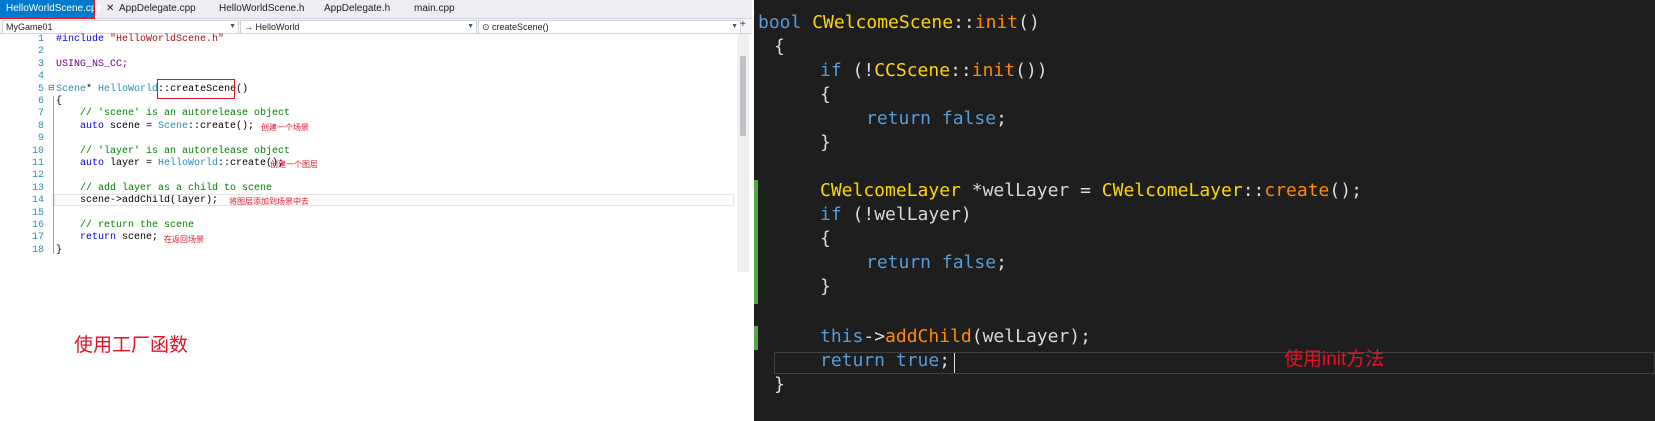 Image resolution: width=1655 pixels, height=421 pixels. What do you see at coordinates (609, 27) in the screenshot?
I see `member-dropdown: ⊙ createScene() ▼` at bounding box center [609, 27].